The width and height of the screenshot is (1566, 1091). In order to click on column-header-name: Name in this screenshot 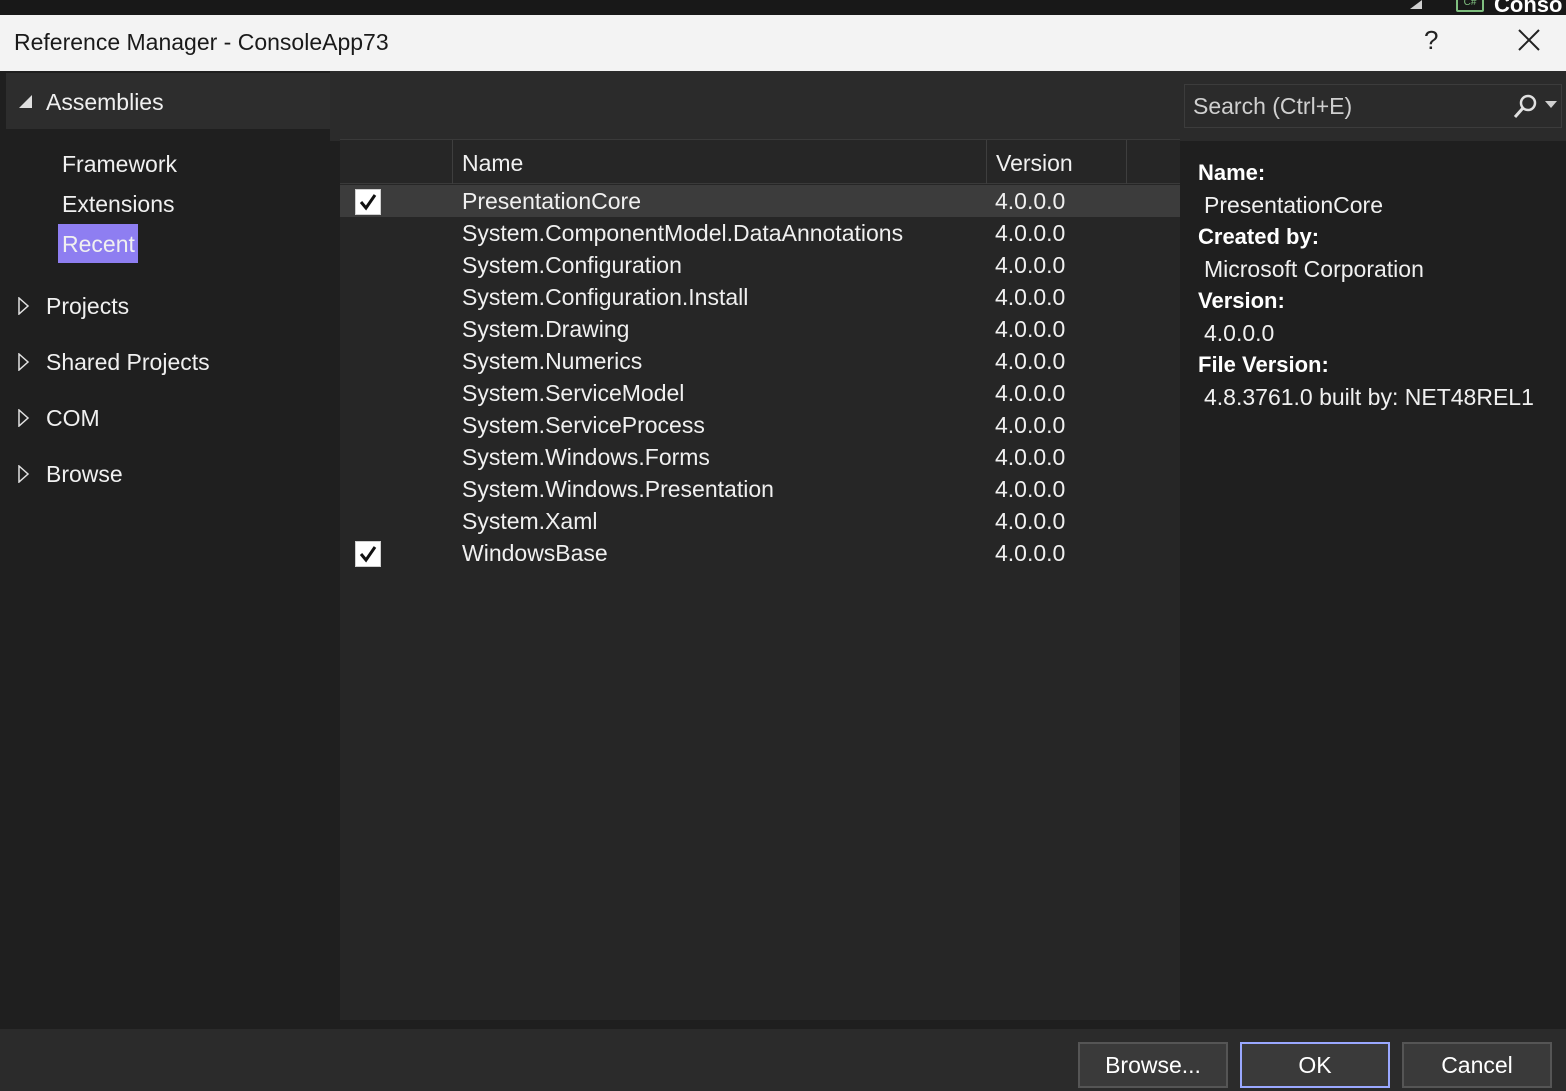, I will do `click(492, 163)`.